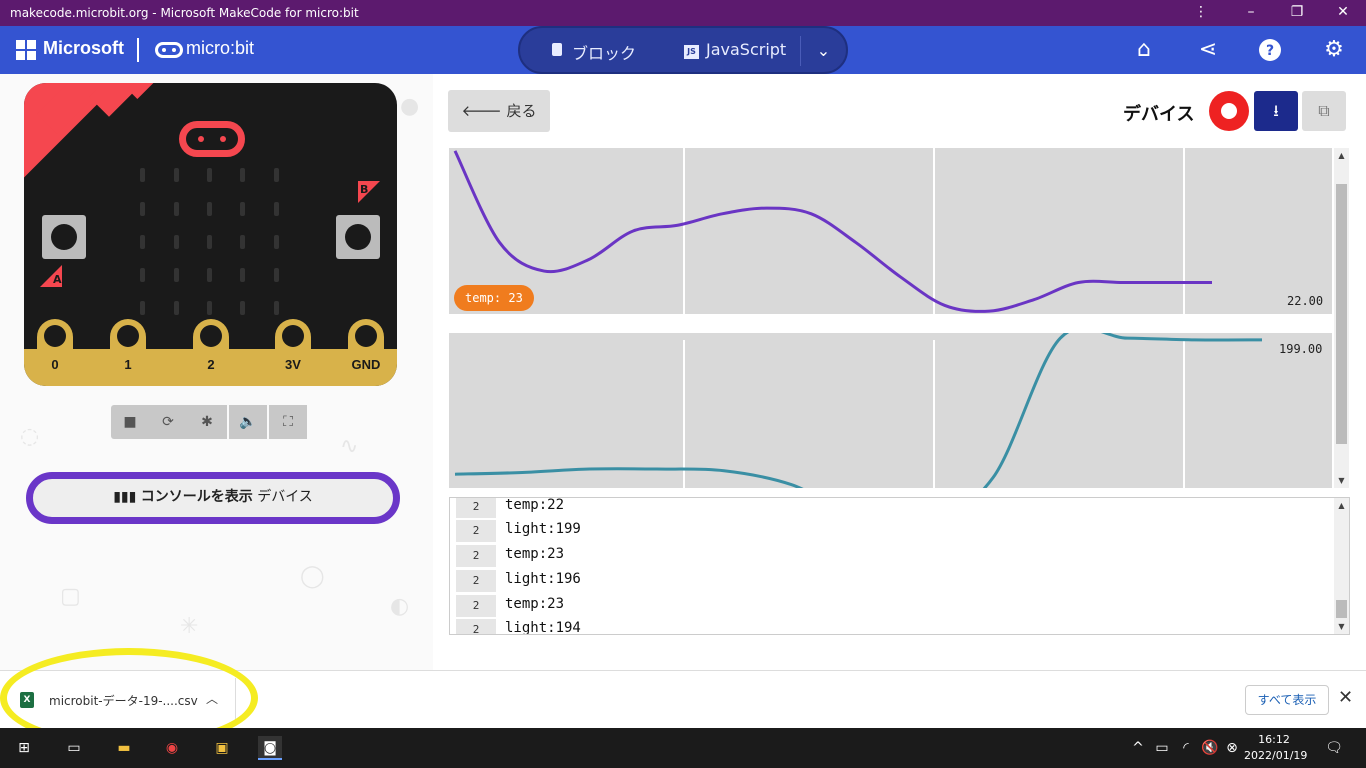  What do you see at coordinates (24, 748) in the screenshot?
I see `windows-start-icon: ⊞` at bounding box center [24, 748].